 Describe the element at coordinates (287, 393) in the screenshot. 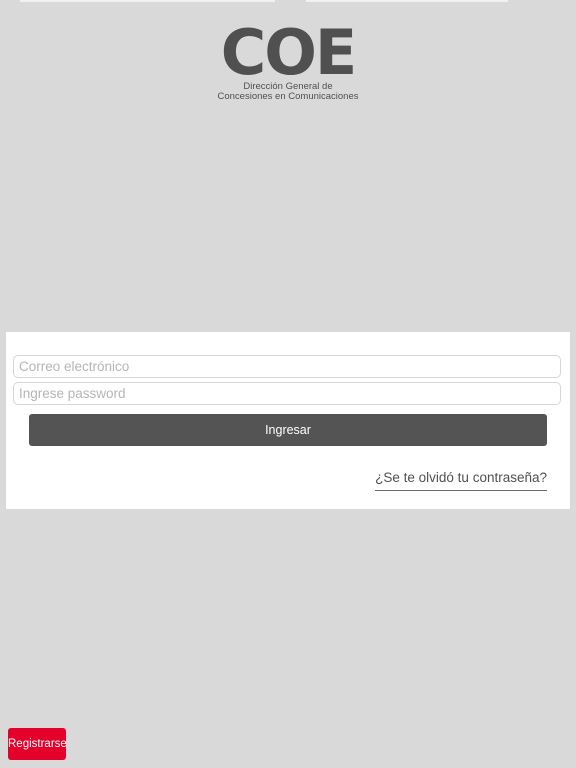

I see `password-input` at that location.